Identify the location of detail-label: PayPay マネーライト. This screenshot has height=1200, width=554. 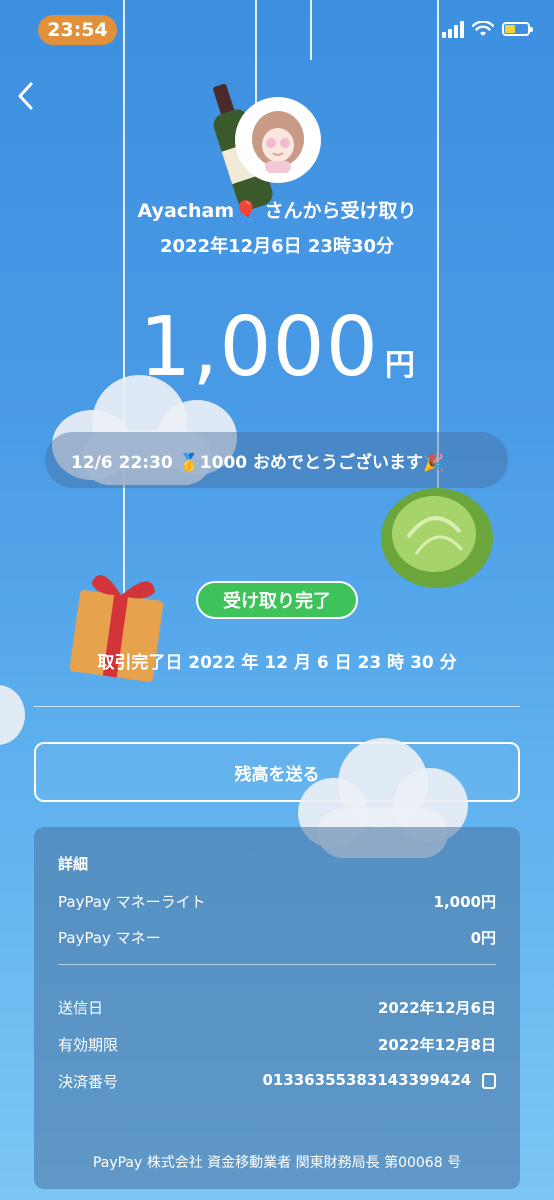
(132, 902).